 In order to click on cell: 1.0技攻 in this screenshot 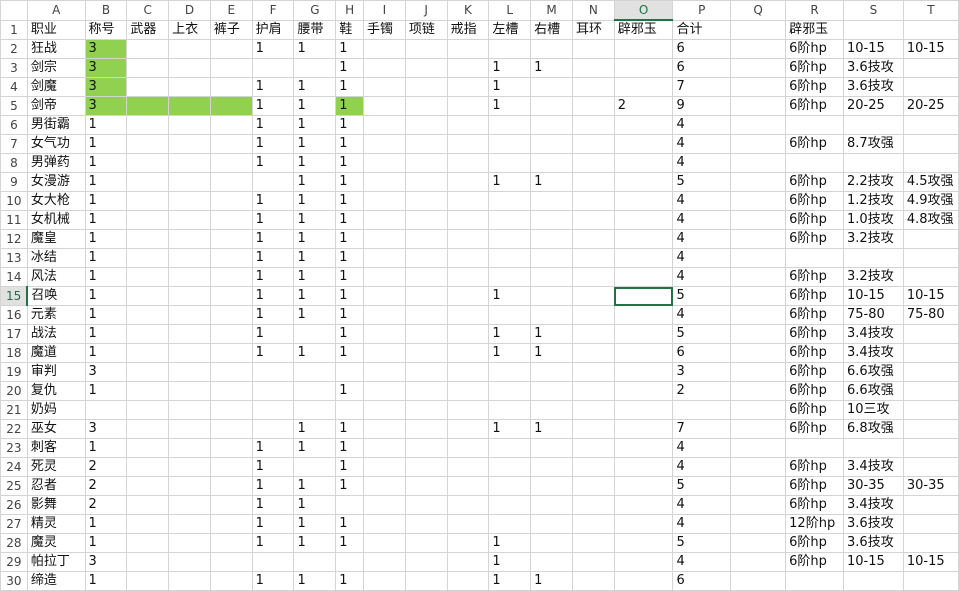, I will do `click(873, 220)`.